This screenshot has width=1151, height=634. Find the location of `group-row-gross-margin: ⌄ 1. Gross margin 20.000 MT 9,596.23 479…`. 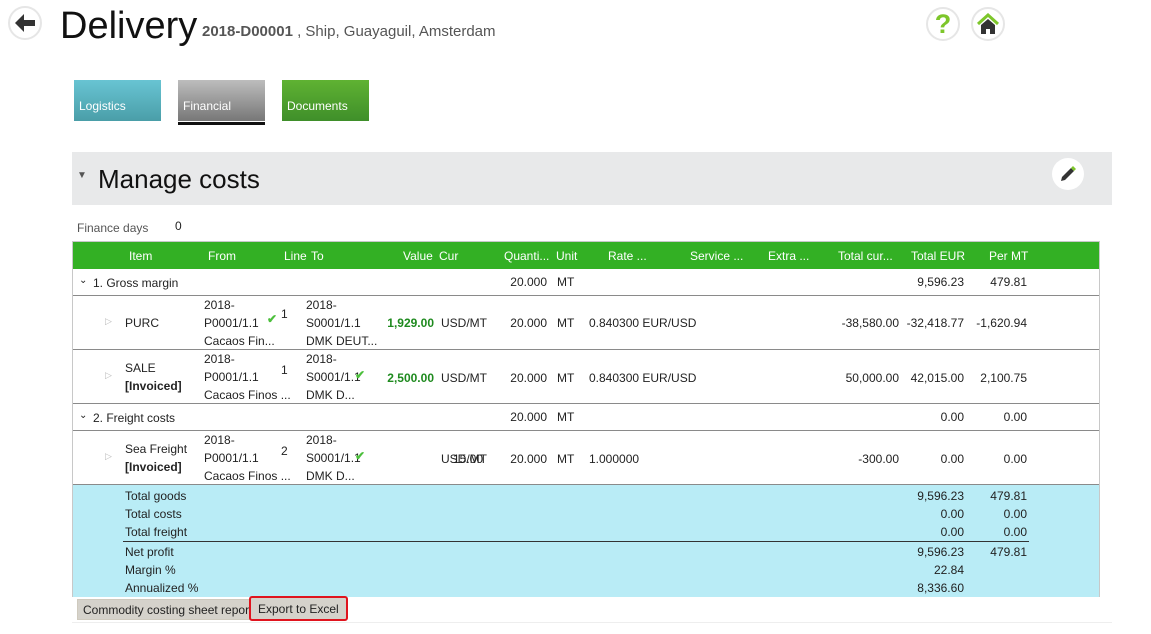

group-row-gross-margin: ⌄ 1. Gross margin 20.000 MT 9,596.23 479… is located at coordinates (586, 282).